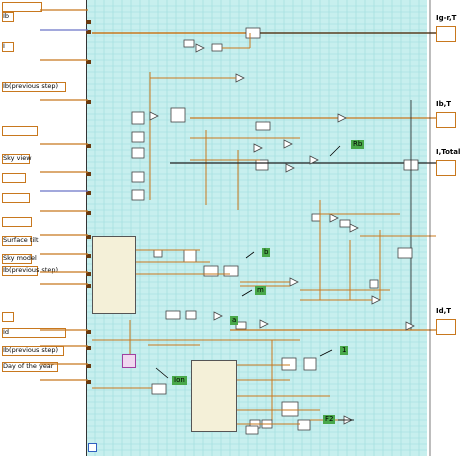 This screenshot has height=456, width=466. What do you see at coordinates (114, 275) in the screenshot?
I see `formula-node-left` at bounding box center [114, 275].